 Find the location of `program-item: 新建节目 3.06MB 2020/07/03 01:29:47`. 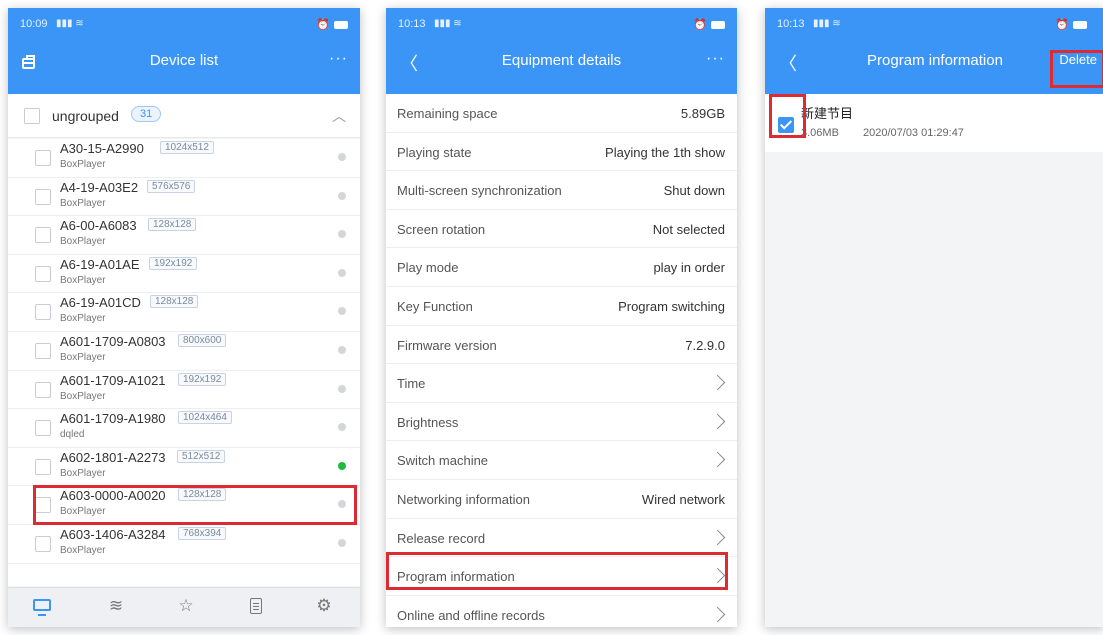

program-item: 新建节目 3.06MB 2020/07/03 01:29:47 is located at coordinates (934, 123).